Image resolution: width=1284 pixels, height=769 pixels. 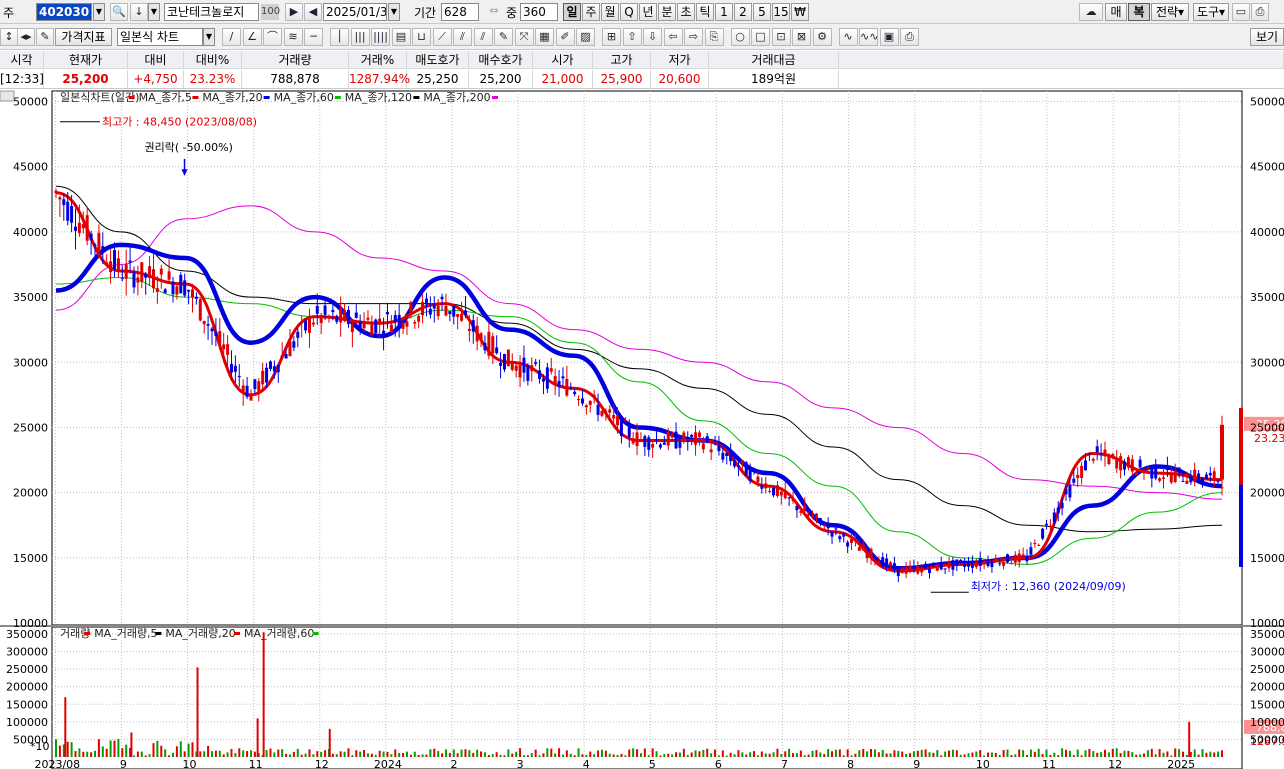 I want to click on right-button-1: 복, so click(x=1139, y=12).